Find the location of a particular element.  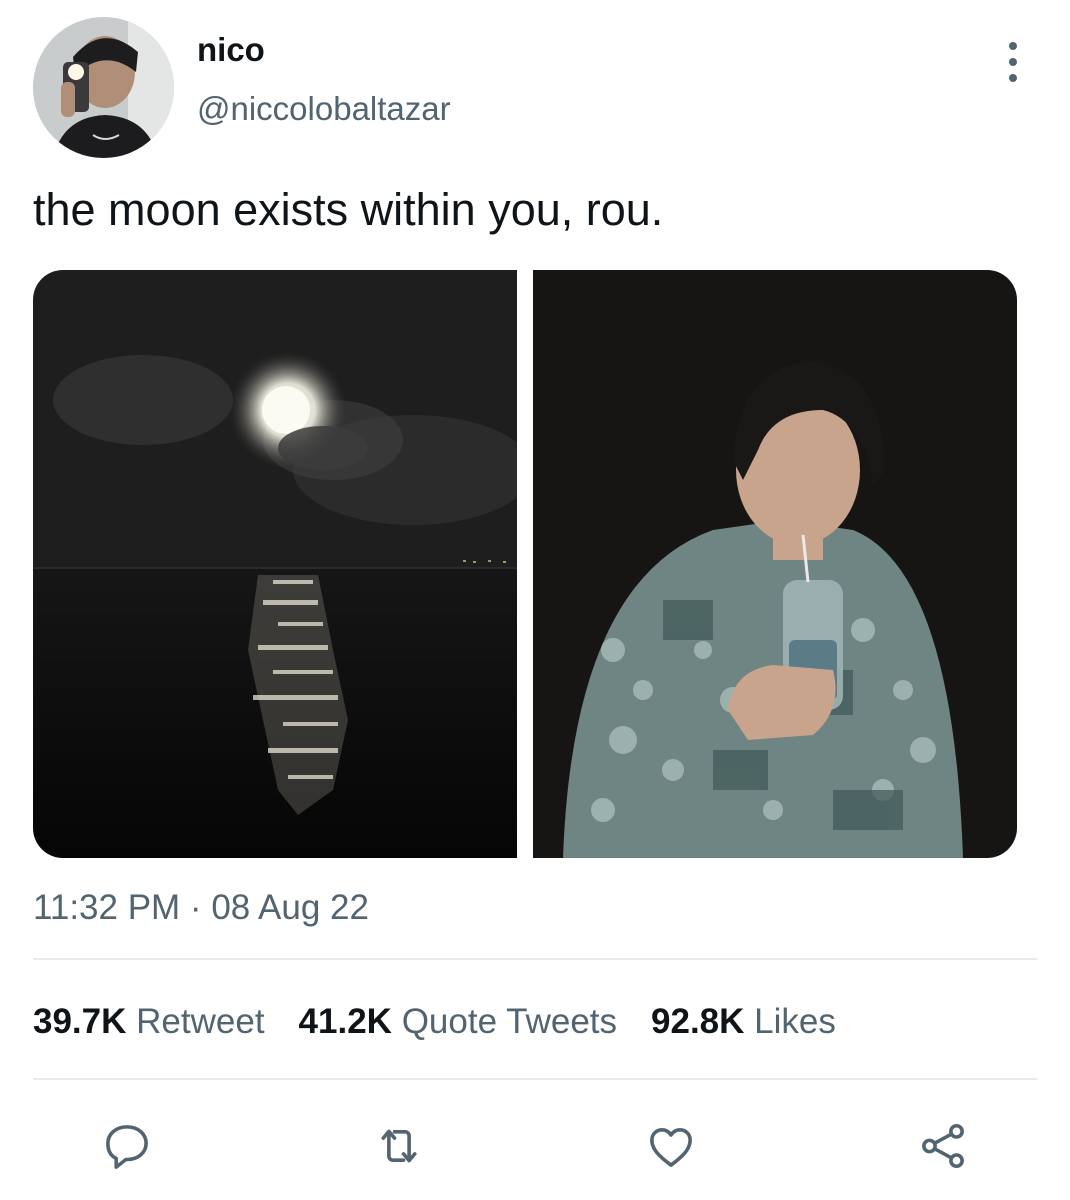

likes-count: 92.8K is located at coordinates (698, 1021).